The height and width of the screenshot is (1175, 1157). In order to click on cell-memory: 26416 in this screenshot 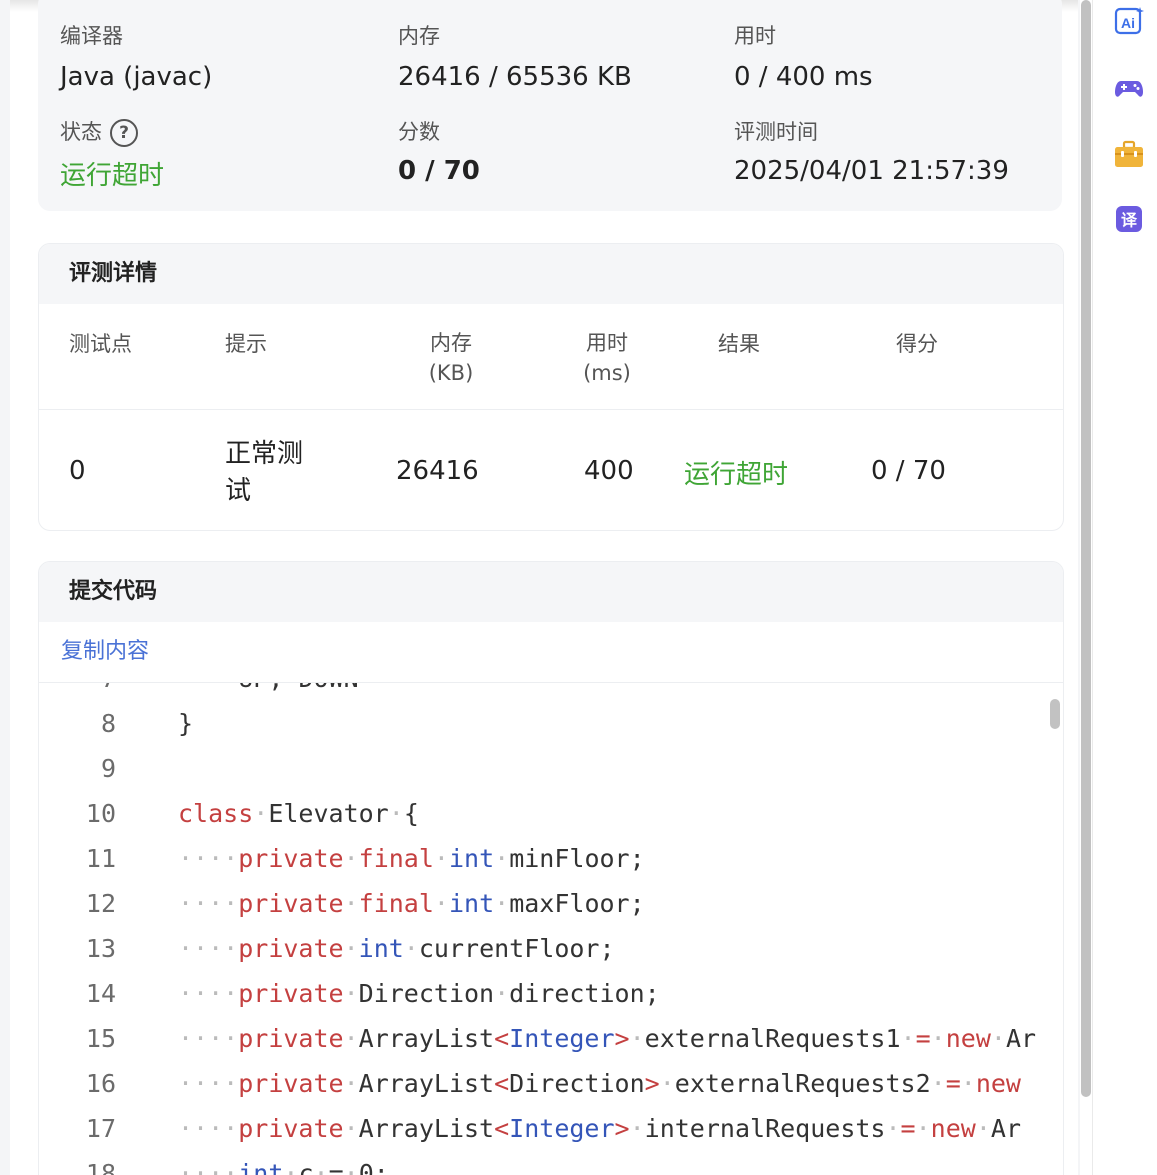, I will do `click(437, 471)`.